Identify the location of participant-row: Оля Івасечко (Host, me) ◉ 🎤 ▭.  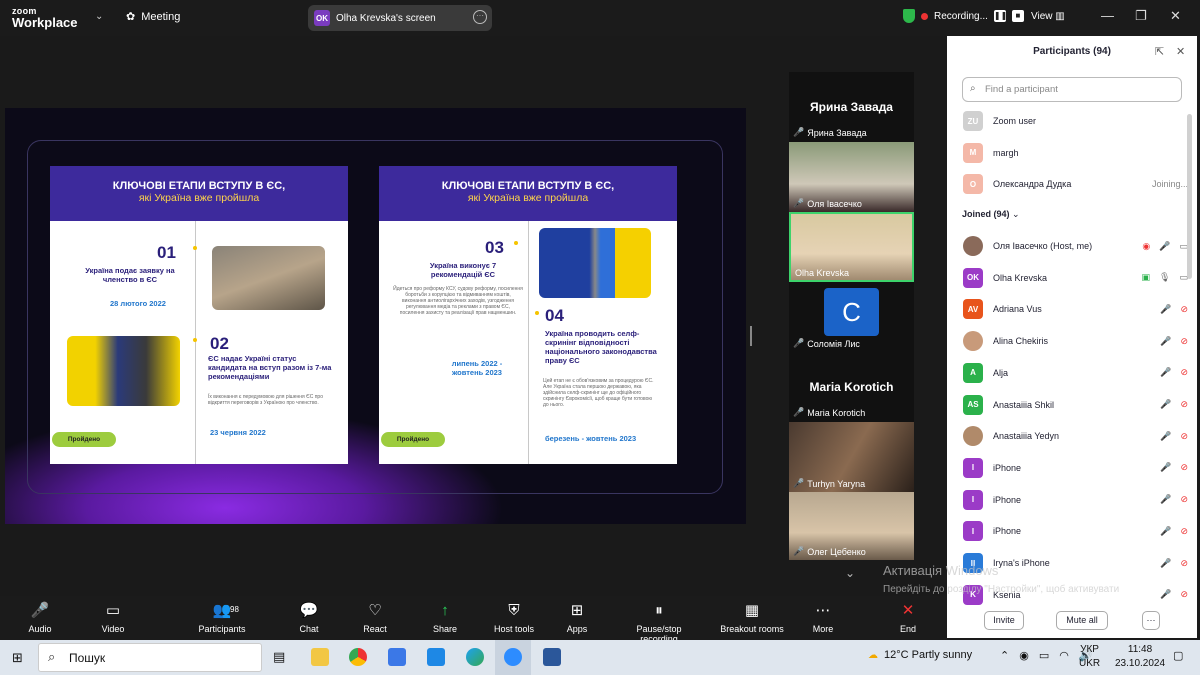
(1075, 246).